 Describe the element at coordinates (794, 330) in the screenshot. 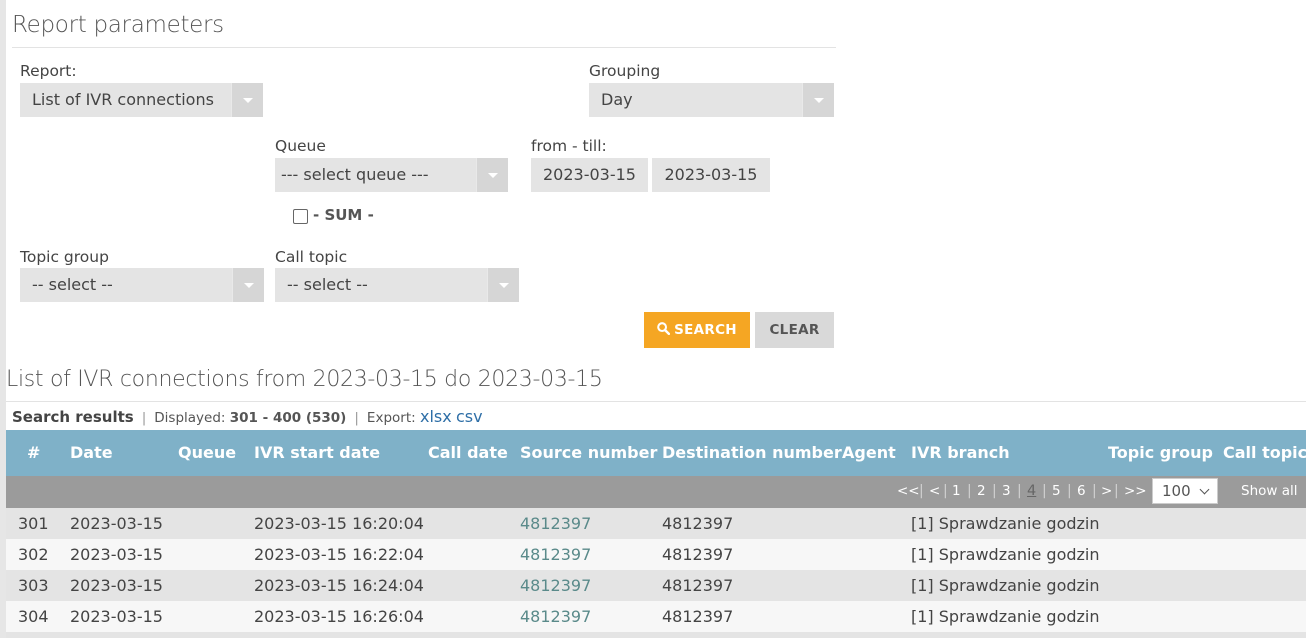

I see `clear-button: CLEAR` at that location.